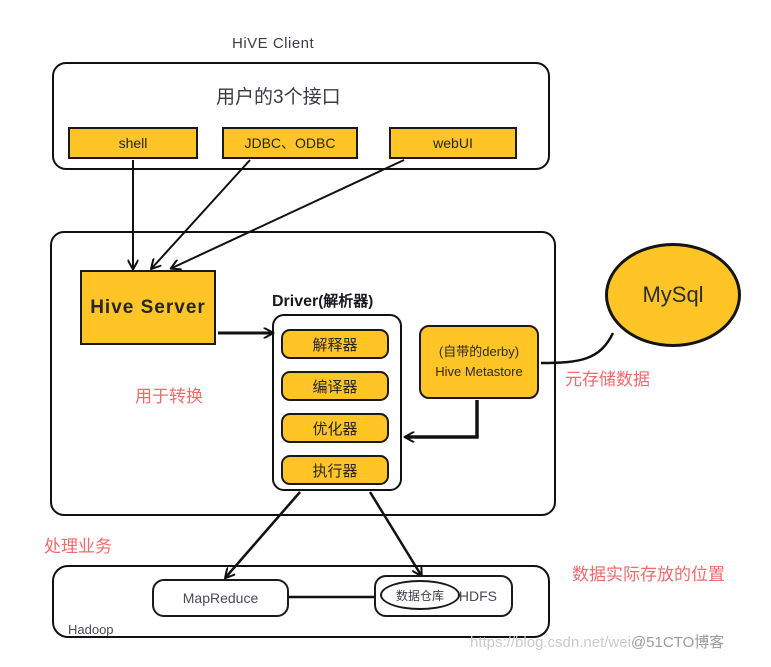  Describe the element at coordinates (607, 379) in the screenshot. I see `annotation-metastore-data: 元存储数据` at that location.